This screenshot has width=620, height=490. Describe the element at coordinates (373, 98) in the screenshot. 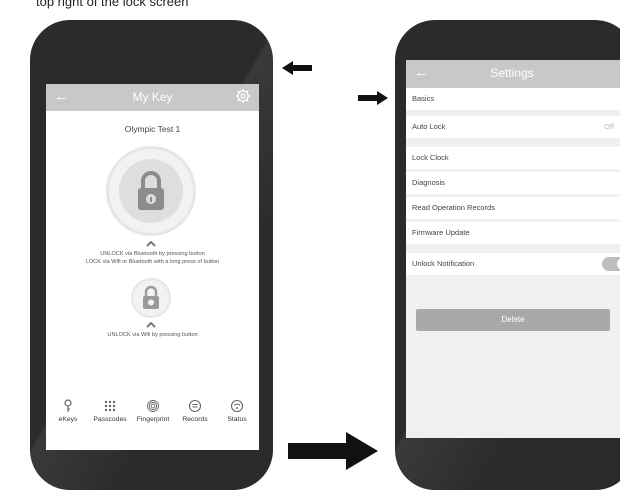

I see `arrow-right-icon` at that location.